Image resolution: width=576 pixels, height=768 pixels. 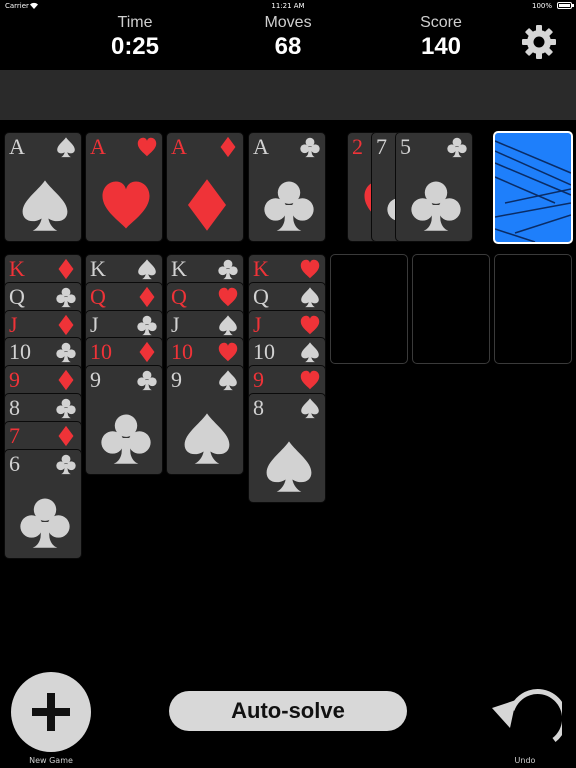 I want to click on card-9-of-clubs: 9, so click(x=124, y=420).